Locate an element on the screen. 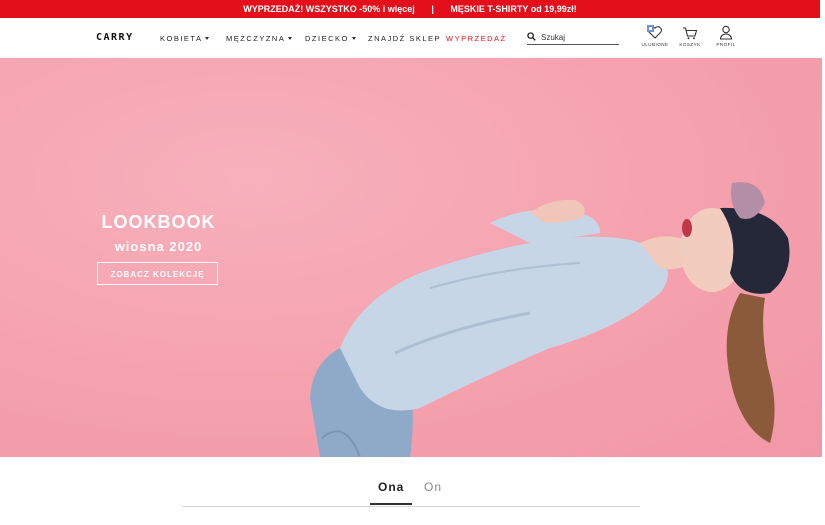 The height and width of the screenshot is (525, 825). profile-button: PROFIL is located at coordinates (726, 35).